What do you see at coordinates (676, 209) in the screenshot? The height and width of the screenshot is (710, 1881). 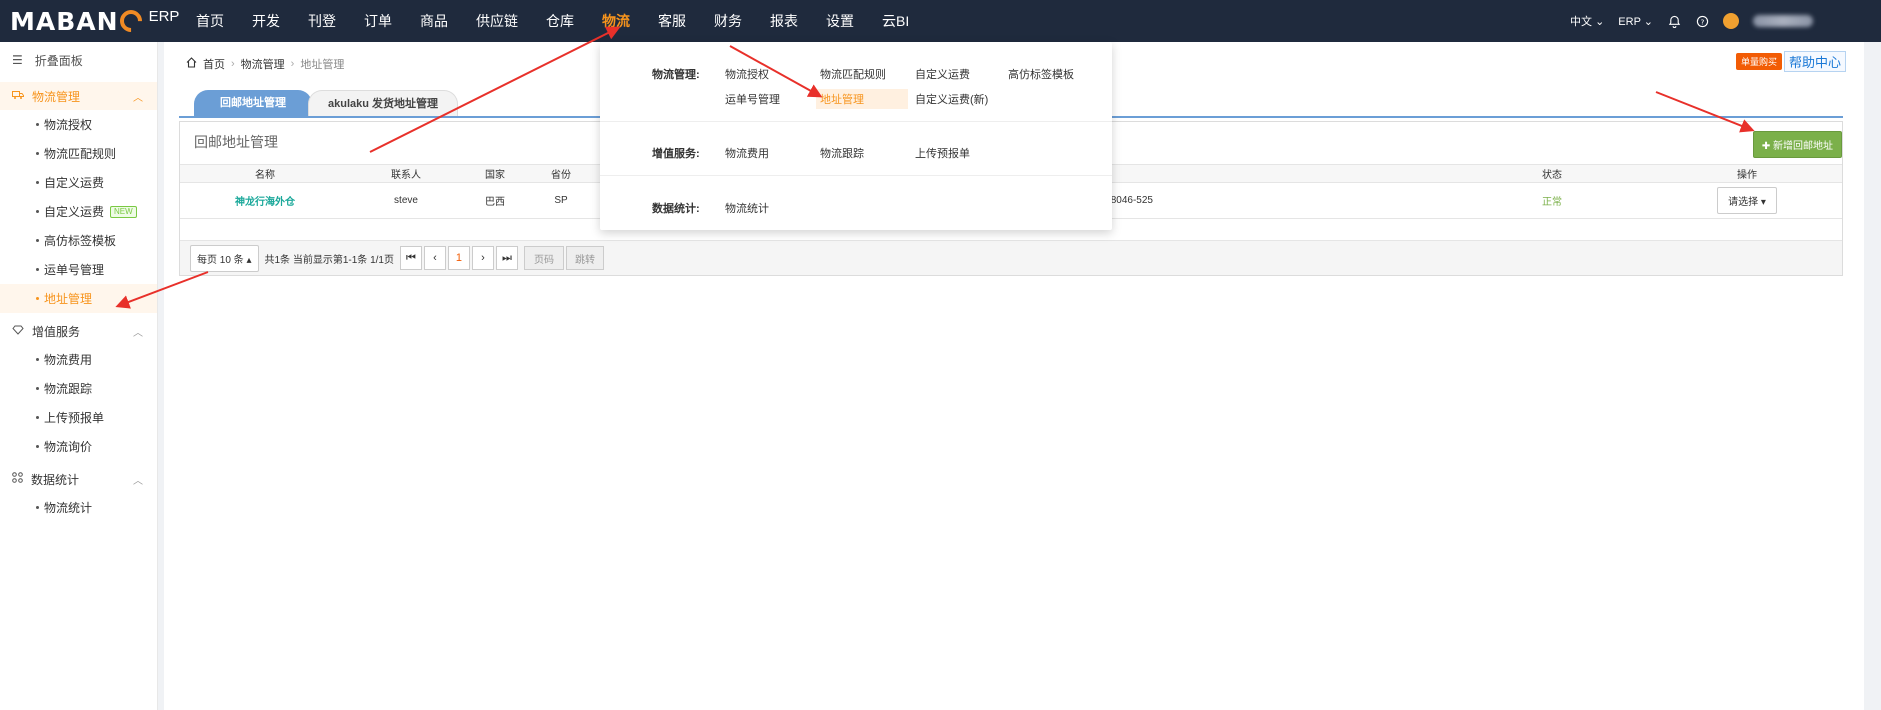 I see `dropdown-section-label: 数据统计:` at bounding box center [676, 209].